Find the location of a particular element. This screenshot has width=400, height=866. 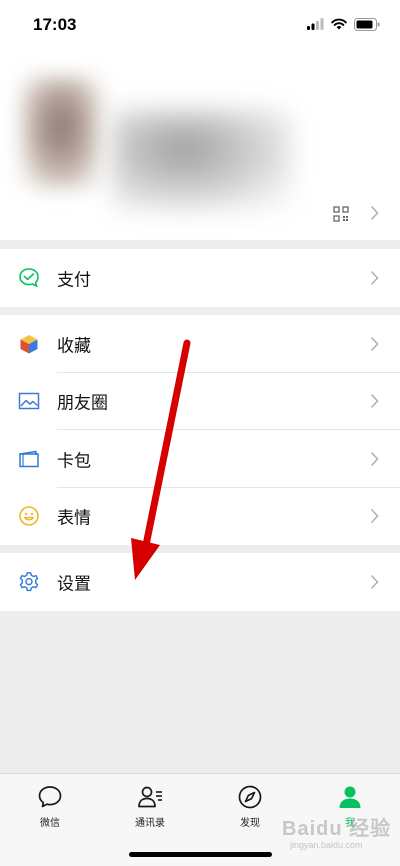

gear-icon is located at coordinates (29, 581).